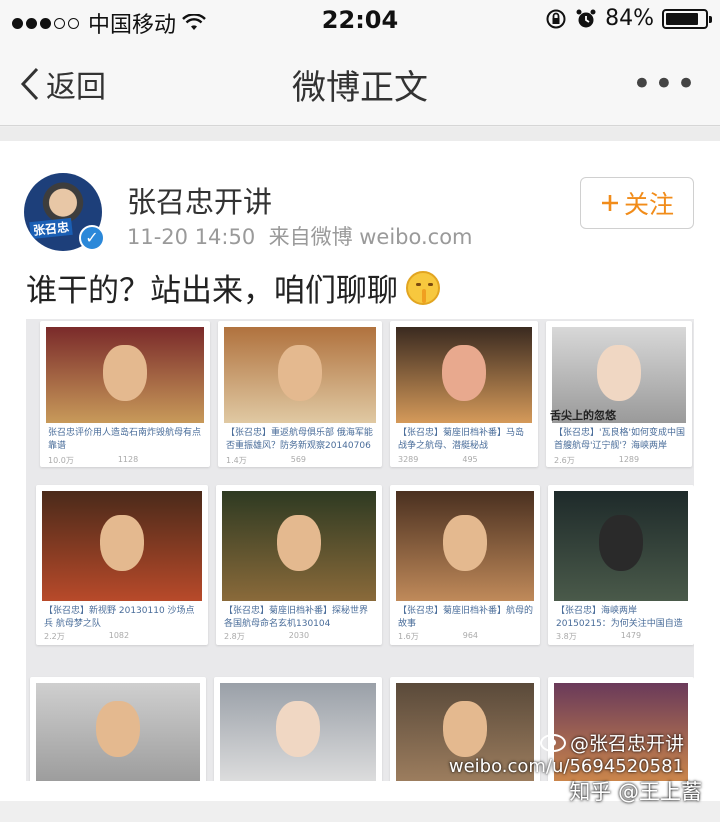 Image resolution: width=720 pixels, height=822 pixels. What do you see at coordinates (423, 287) in the screenshot?
I see `shush-face-icon` at bounding box center [423, 287].